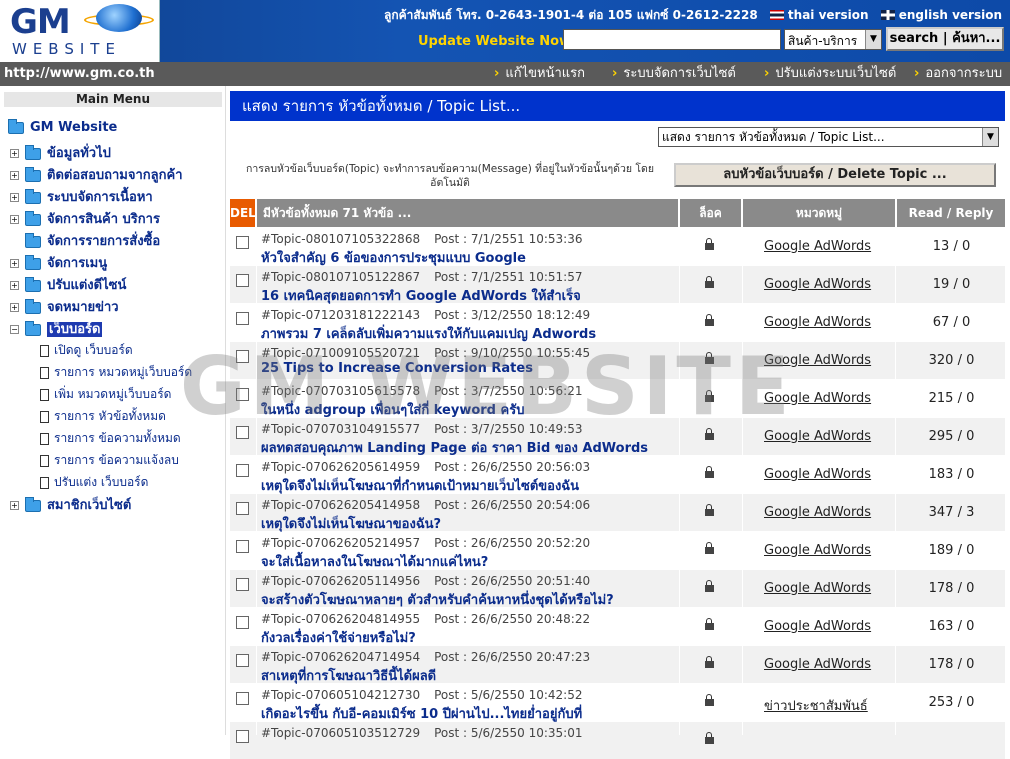 This screenshot has height=759, width=1010. I want to click on sidebar-subitem-view-webboard: เปิดดู เว็บบอร์ด, so click(86, 350).